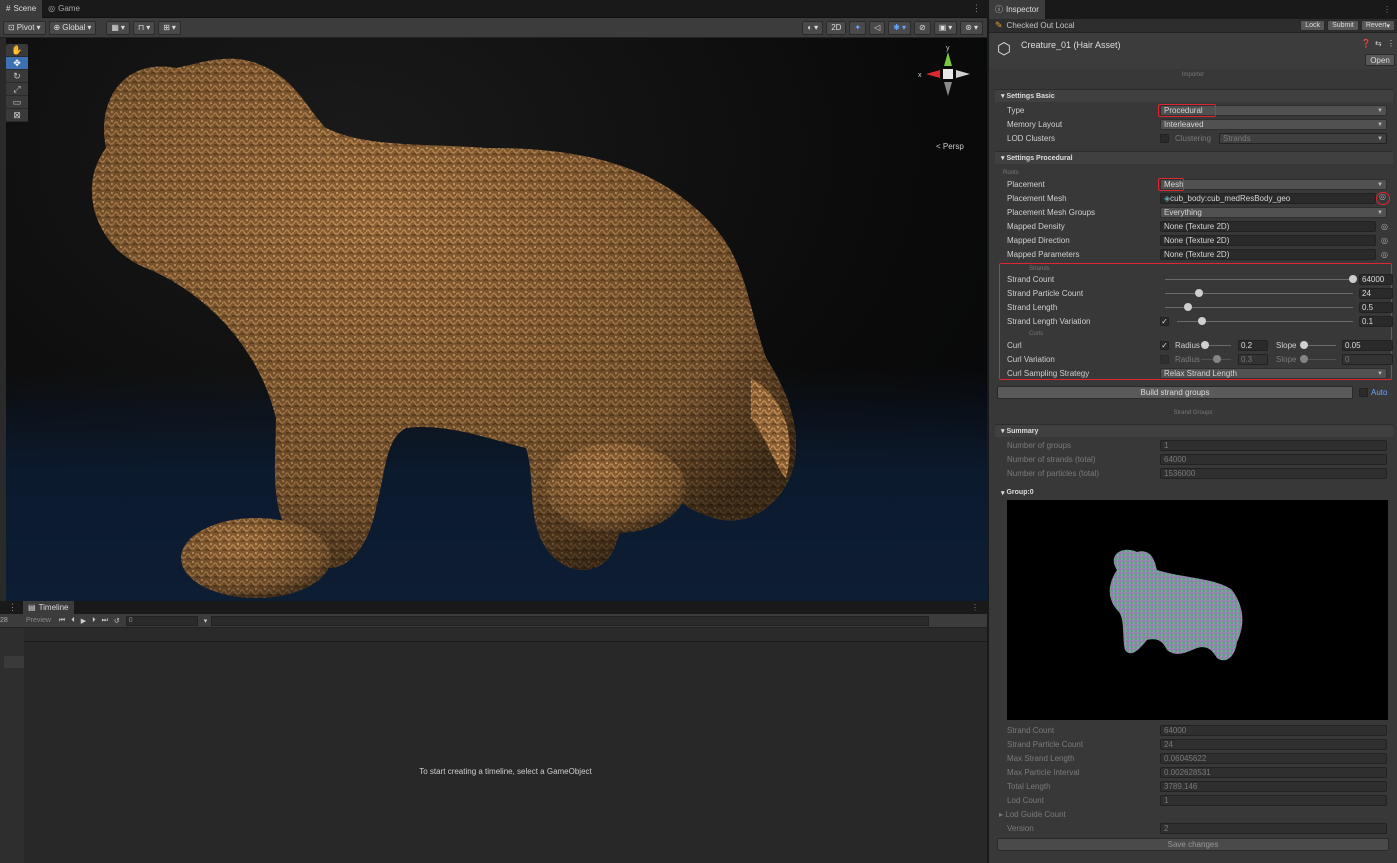  Describe the element at coordinates (24, 27) in the screenshot. I see `pivot-dropdown: ⊡ Pivot ▾` at that location.